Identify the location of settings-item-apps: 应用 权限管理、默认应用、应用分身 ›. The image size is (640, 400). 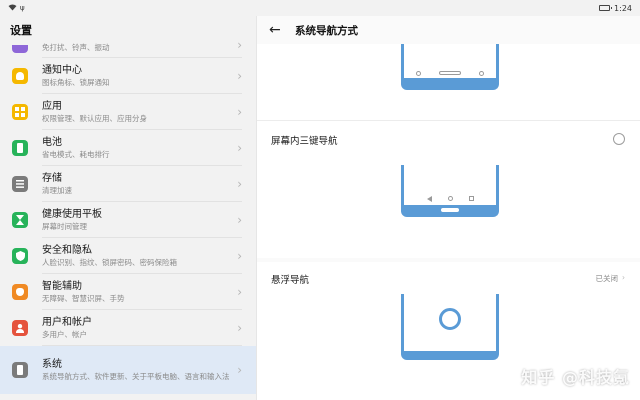
(128, 112).